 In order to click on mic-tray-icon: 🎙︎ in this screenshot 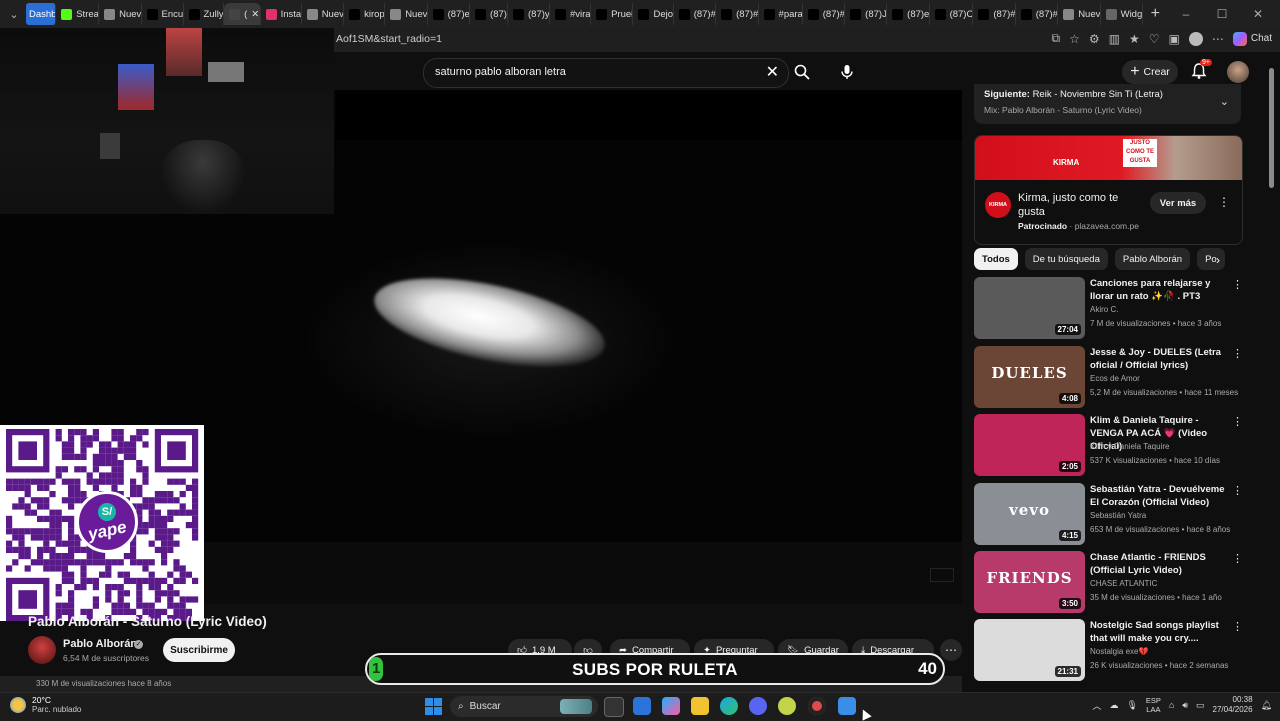, I will do `click(1131, 705)`.